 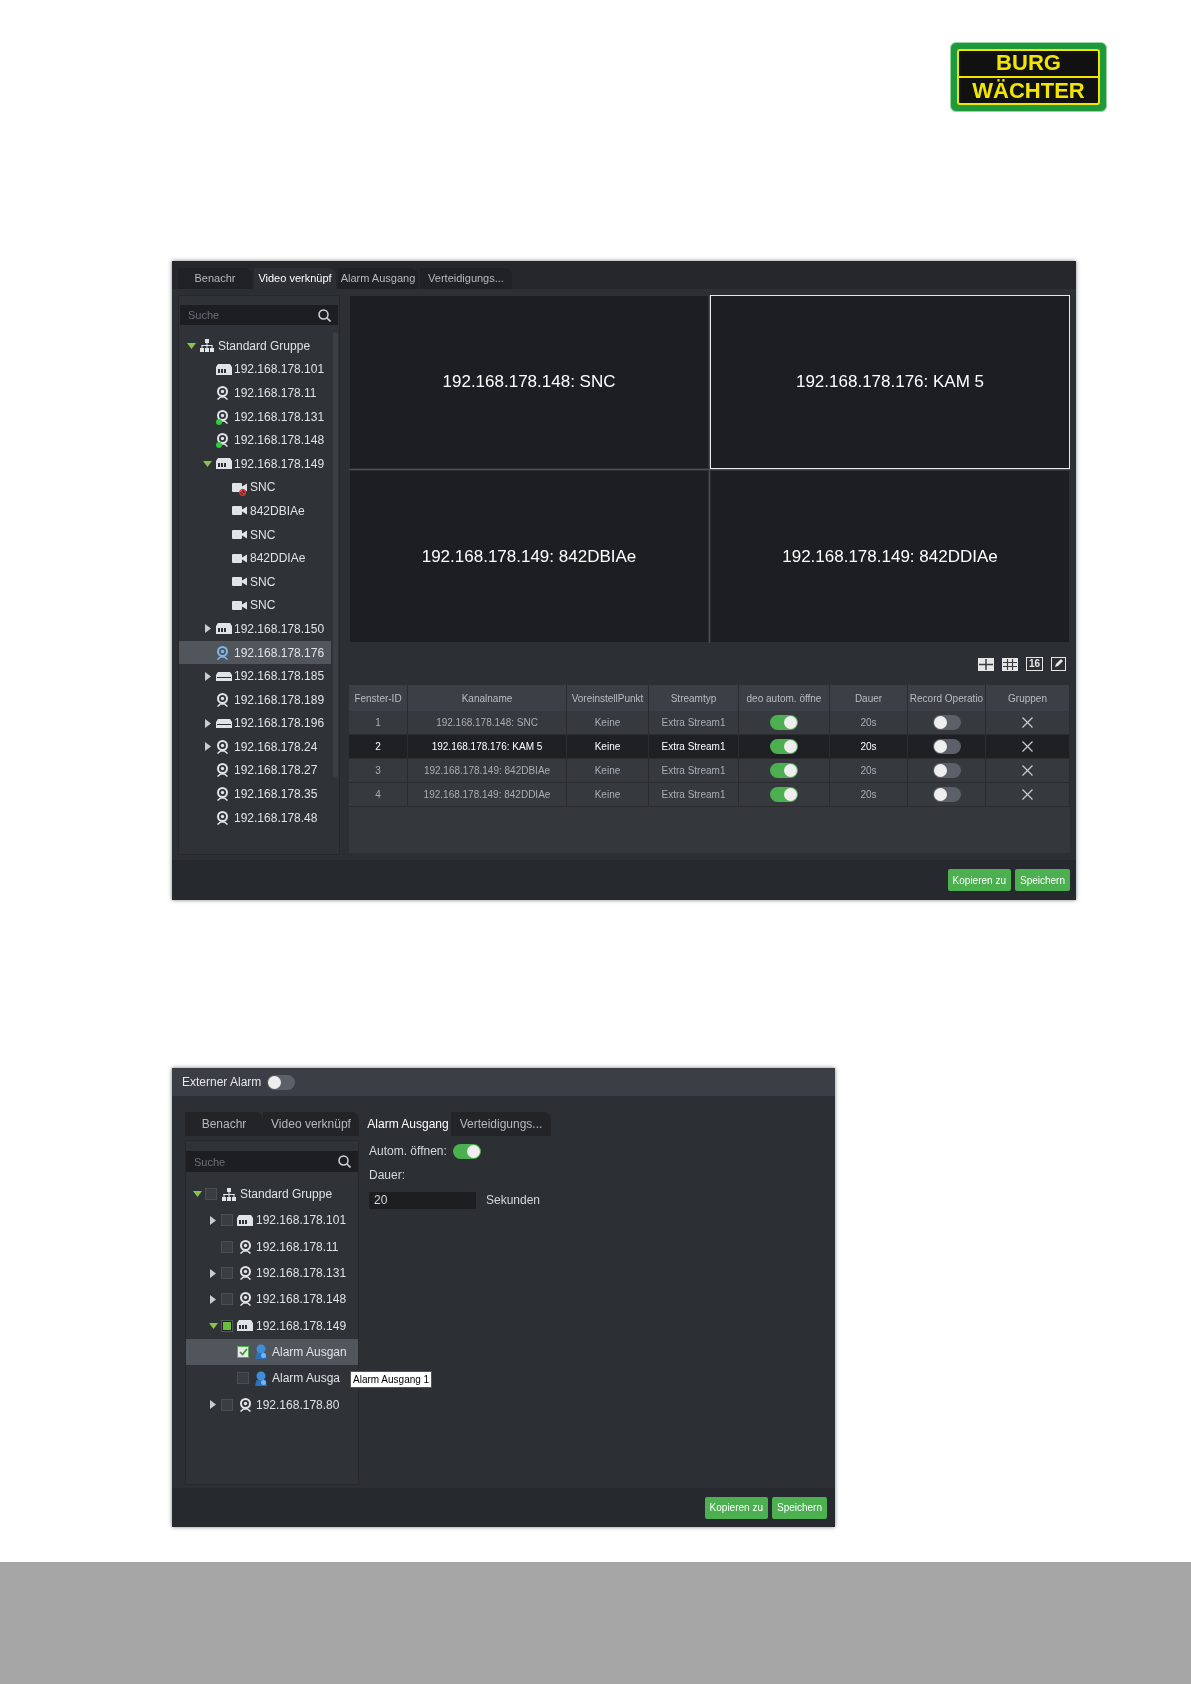 What do you see at coordinates (222, 1082) in the screenshot?
I see `toggle-label: Externer Alarm` at bounding box center [222, 1082].